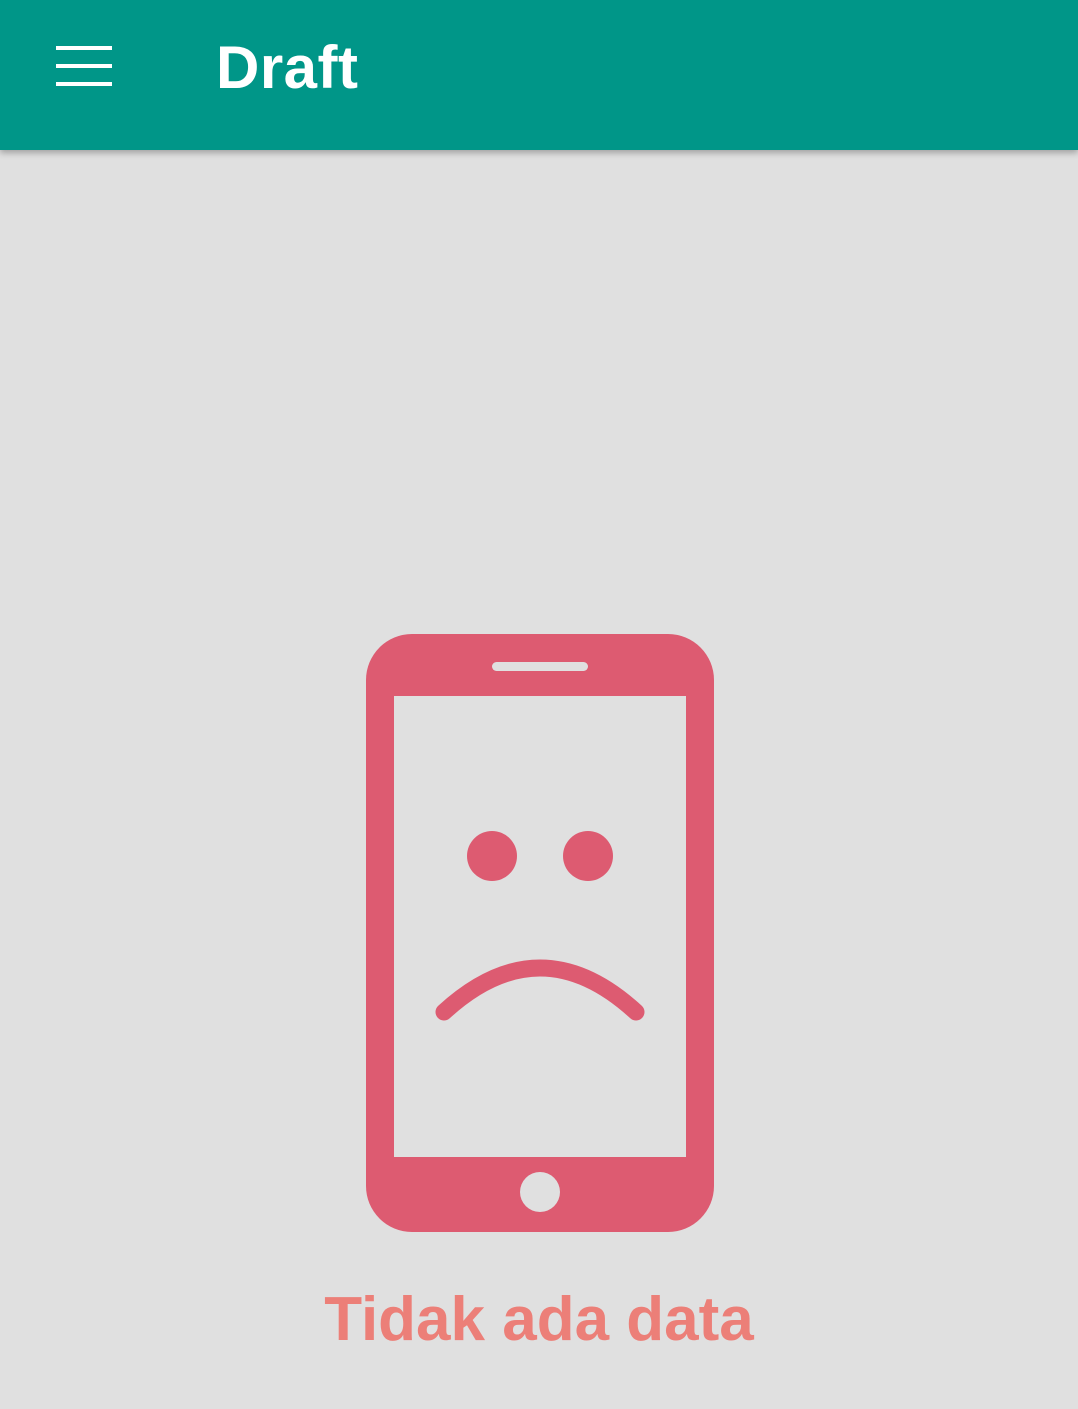  Describe the element at coordinates (540, 666) in the screenshot. I see `phone-speaker` at that location.